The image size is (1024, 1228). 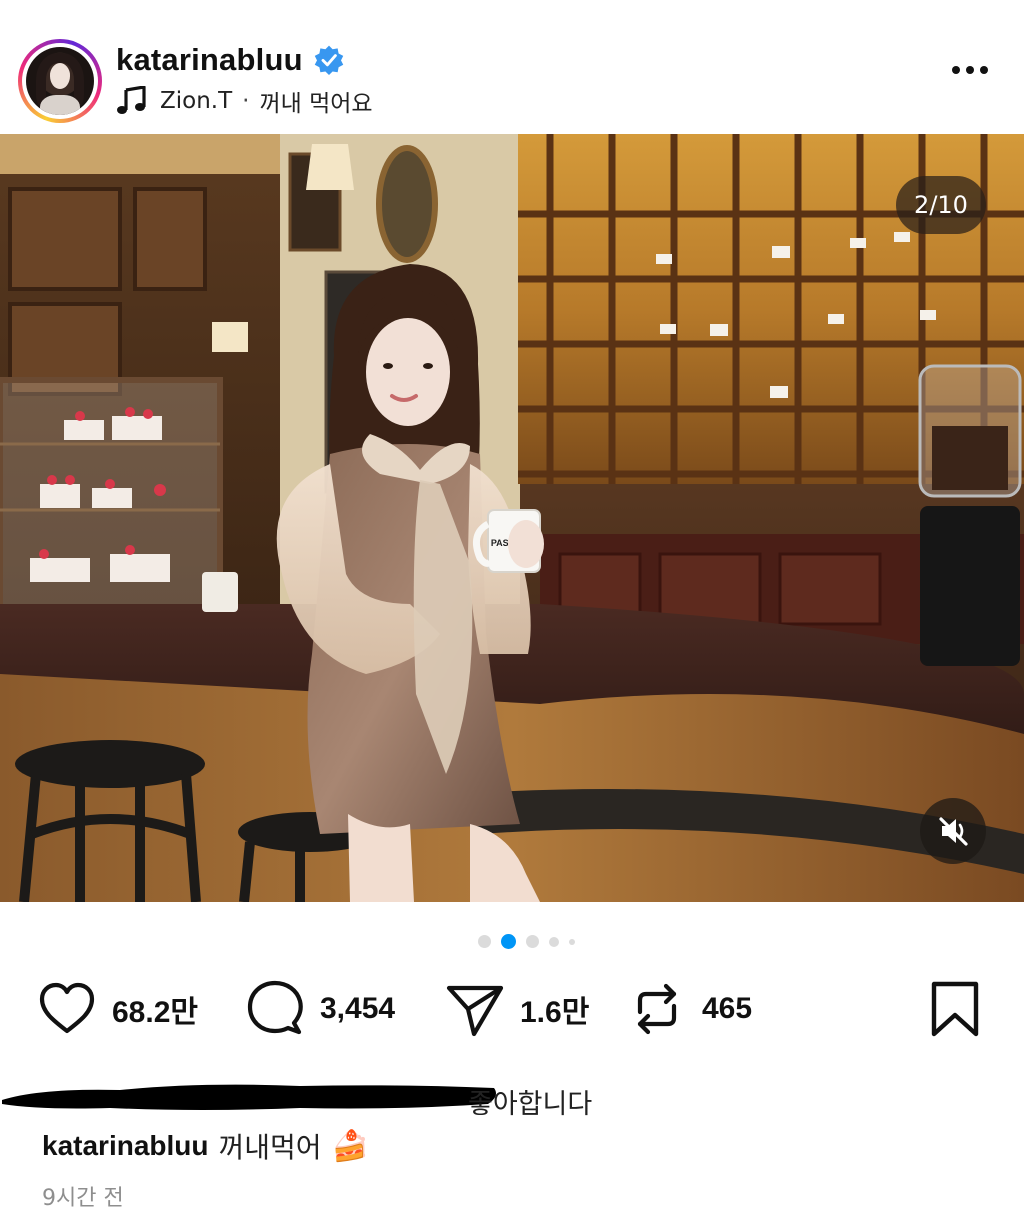 I want to click on caption-username: katarinabluu, so click(x=125, y=1146).